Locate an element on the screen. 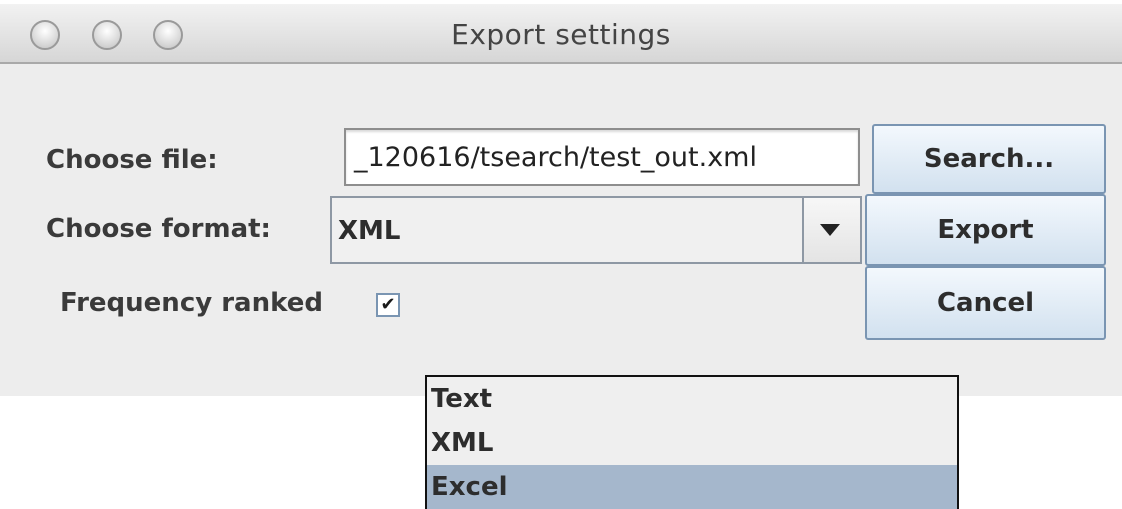  frequency-ranked-checkbox: ✔ is located at coordinates (388, 305).